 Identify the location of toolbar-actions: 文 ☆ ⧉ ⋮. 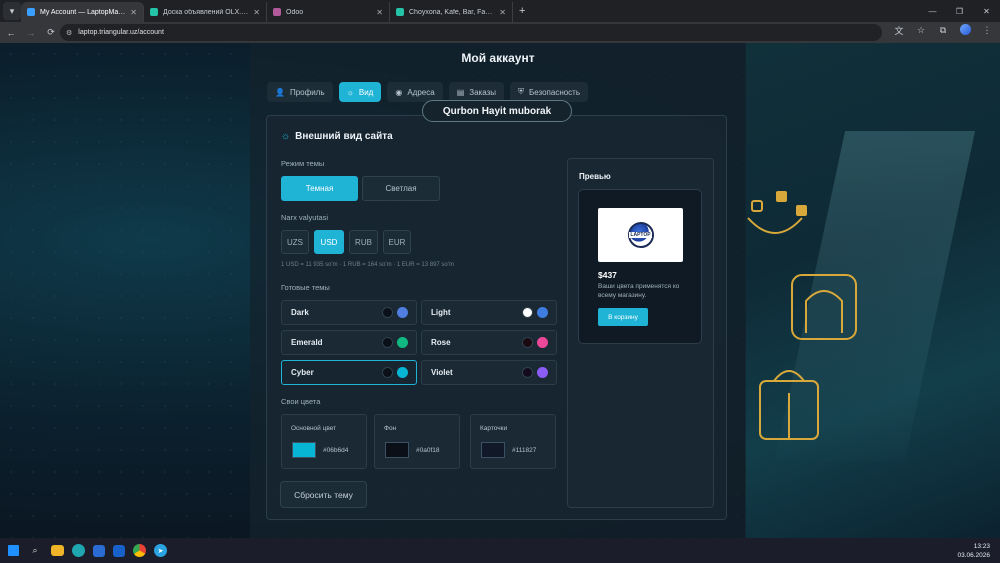
(943, 30).